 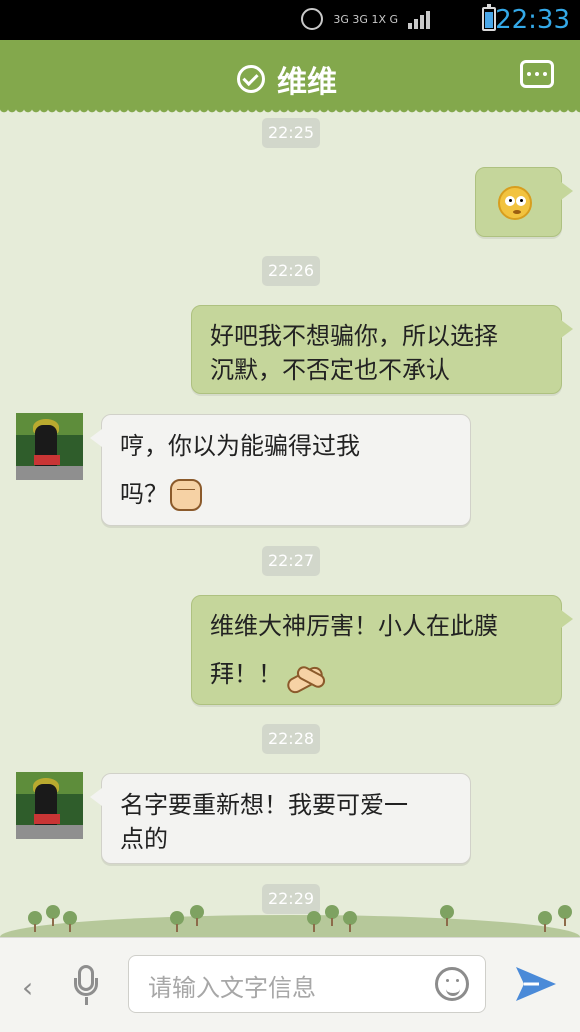 I want to click on status-indicators: 3G 3G 1X G, so click(x=365, y=19).